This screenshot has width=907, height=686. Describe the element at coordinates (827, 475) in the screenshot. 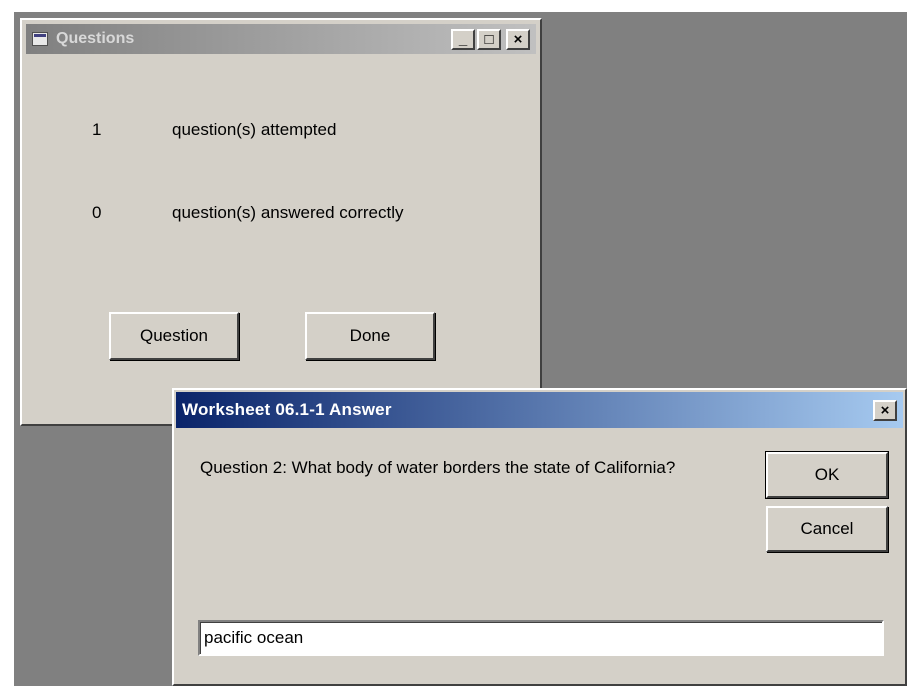

I see `ok-button: OK` at that location.